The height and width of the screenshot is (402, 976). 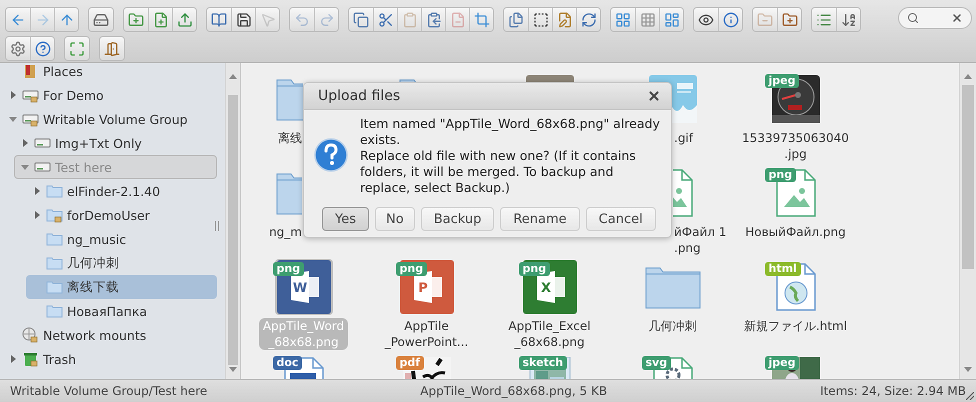 I want to click on selection-info: AppTile_Word_68x68.png, 5 KB, so click(x=514, y=391).